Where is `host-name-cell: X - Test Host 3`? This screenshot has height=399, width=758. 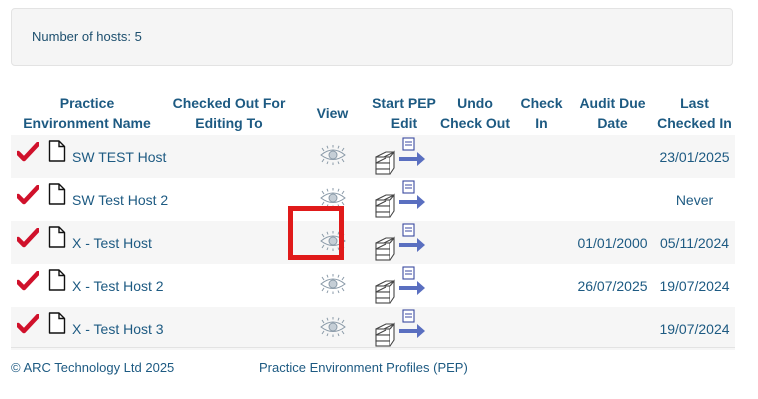
host-name-cell: X - Test Host 3 is located at coordinates (87, 328).